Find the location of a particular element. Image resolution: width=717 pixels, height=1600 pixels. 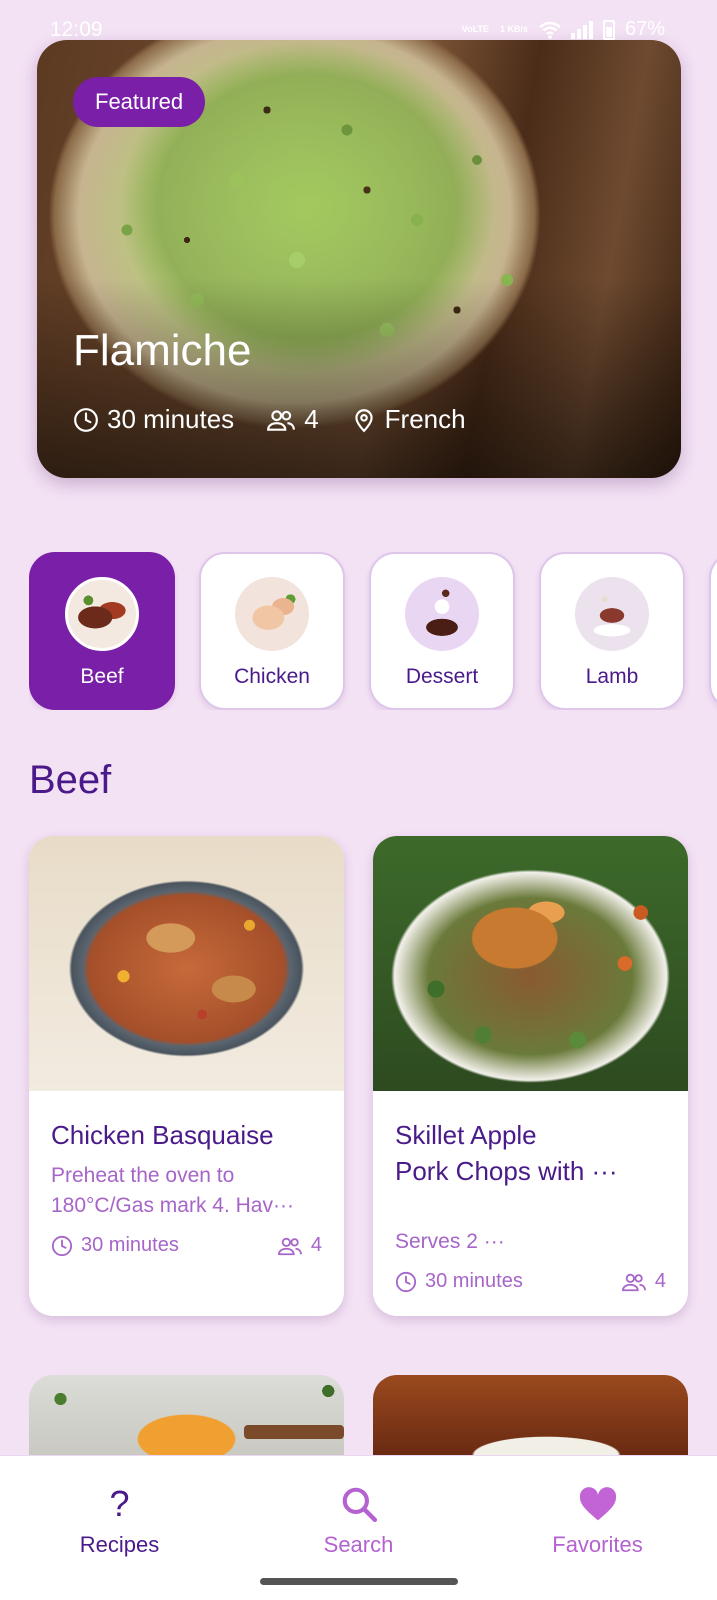

recipe-description-line: Preheat the oven to is located at coordinates (143, 1175).